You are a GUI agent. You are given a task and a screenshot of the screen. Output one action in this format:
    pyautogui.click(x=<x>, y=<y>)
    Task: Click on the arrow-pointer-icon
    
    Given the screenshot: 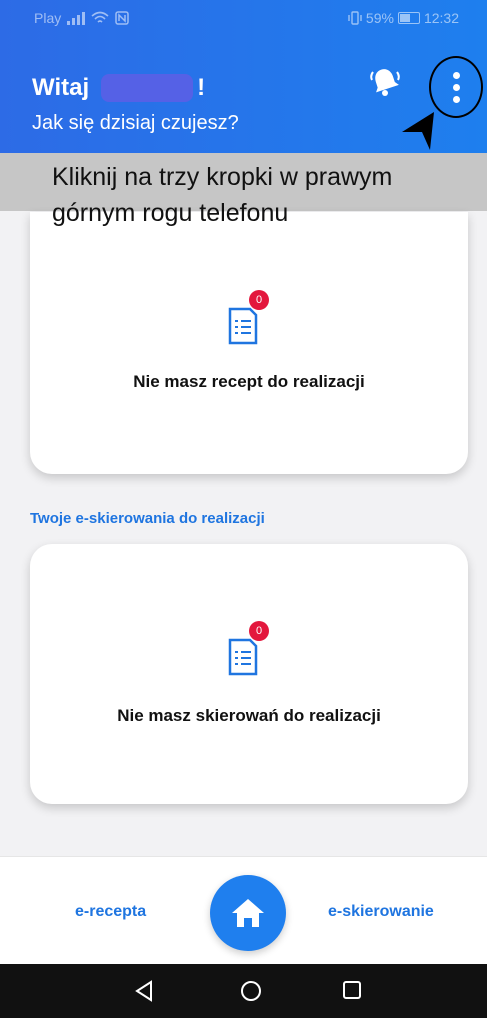 What is the action you would take?
    pyautogui.click(x=418, y=131)
    